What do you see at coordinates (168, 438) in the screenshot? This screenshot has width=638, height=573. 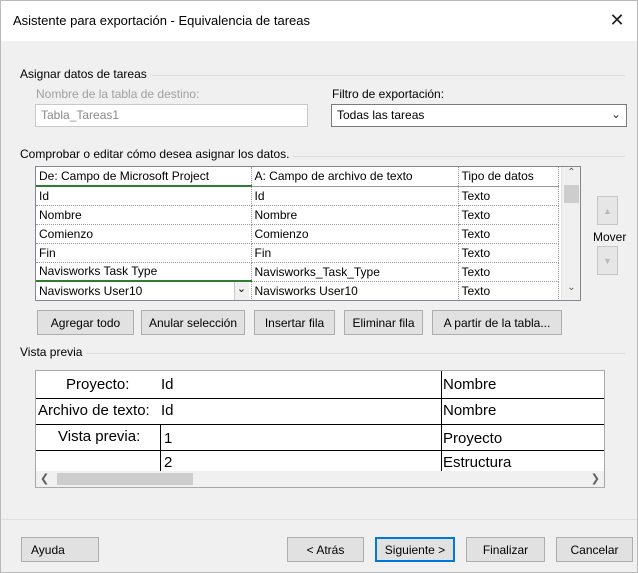 I see `preview-cell: 1` at bounding box center [168, 438].